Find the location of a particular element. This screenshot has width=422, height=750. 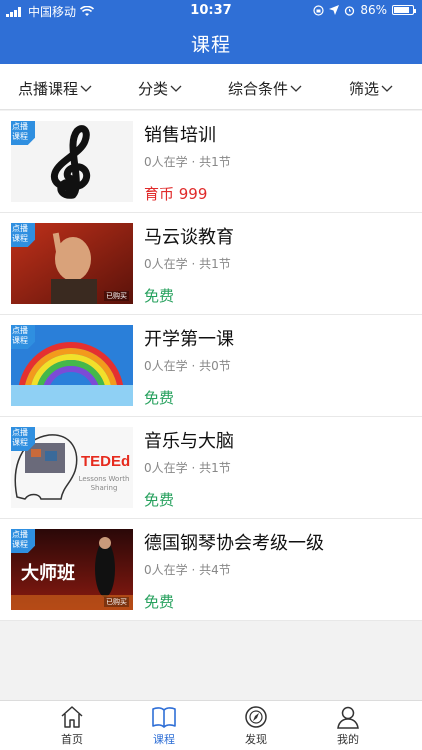

location-icon is located at coordinates (334, 10).